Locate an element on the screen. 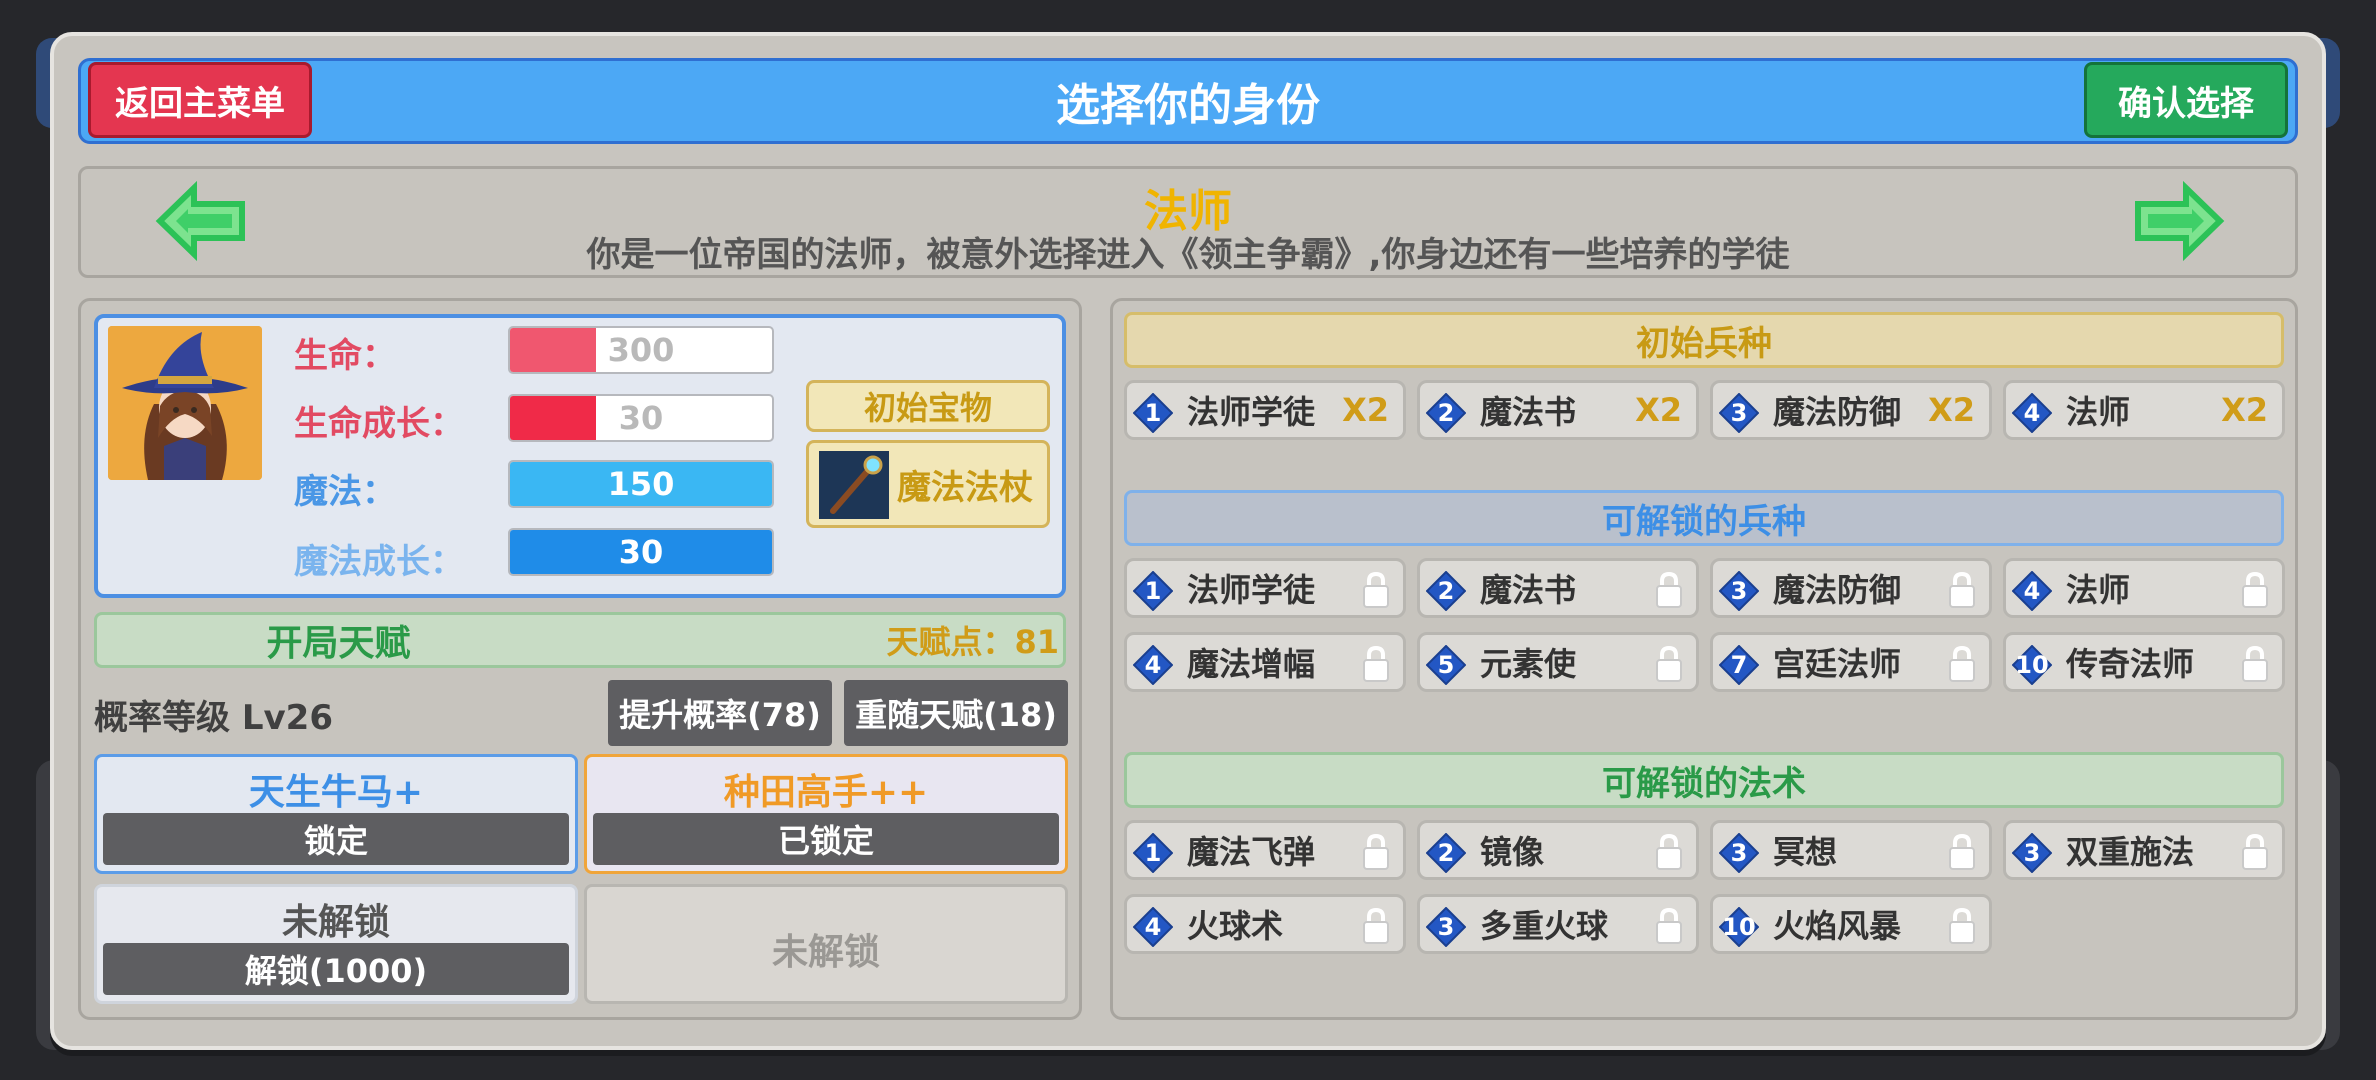  magic-staff-icon is located at coordinates (854, 485).